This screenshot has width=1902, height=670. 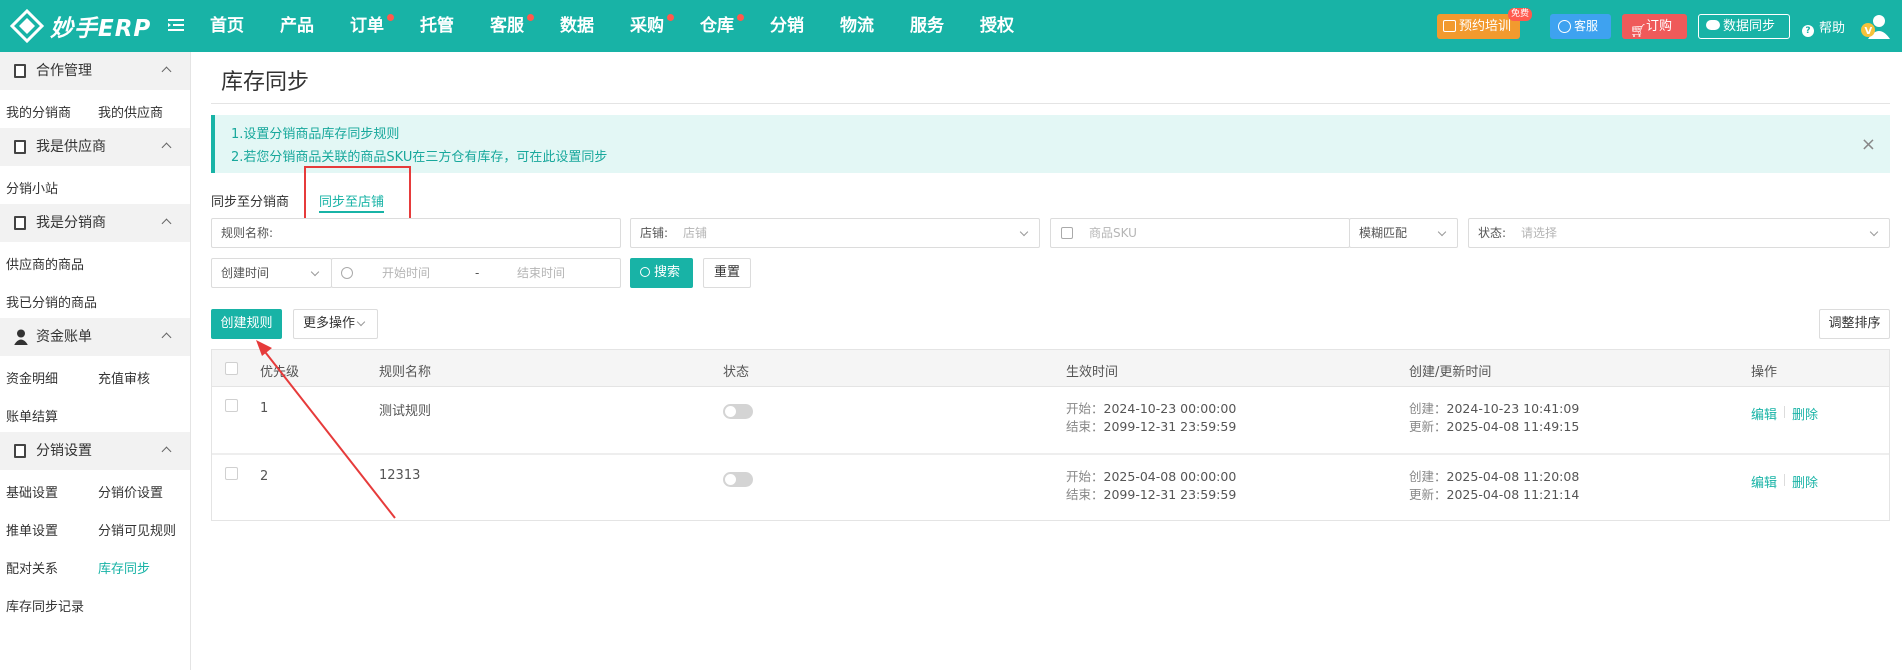 I want to click on rule-name-input: 规则名称:, so click(x=416, y=233).